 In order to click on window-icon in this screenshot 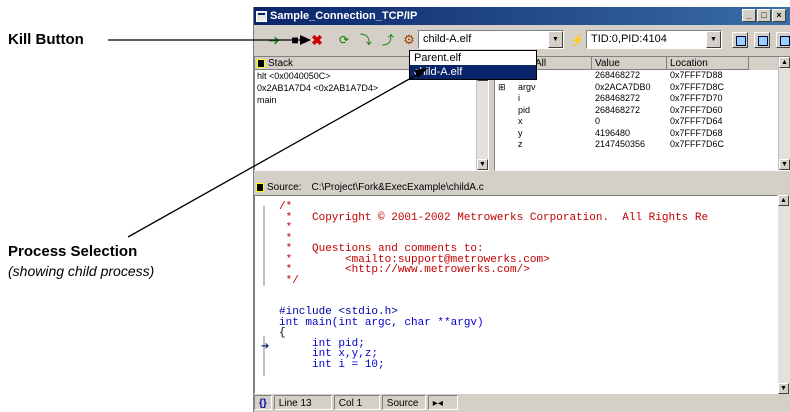, I will do `click(261, 16)`.